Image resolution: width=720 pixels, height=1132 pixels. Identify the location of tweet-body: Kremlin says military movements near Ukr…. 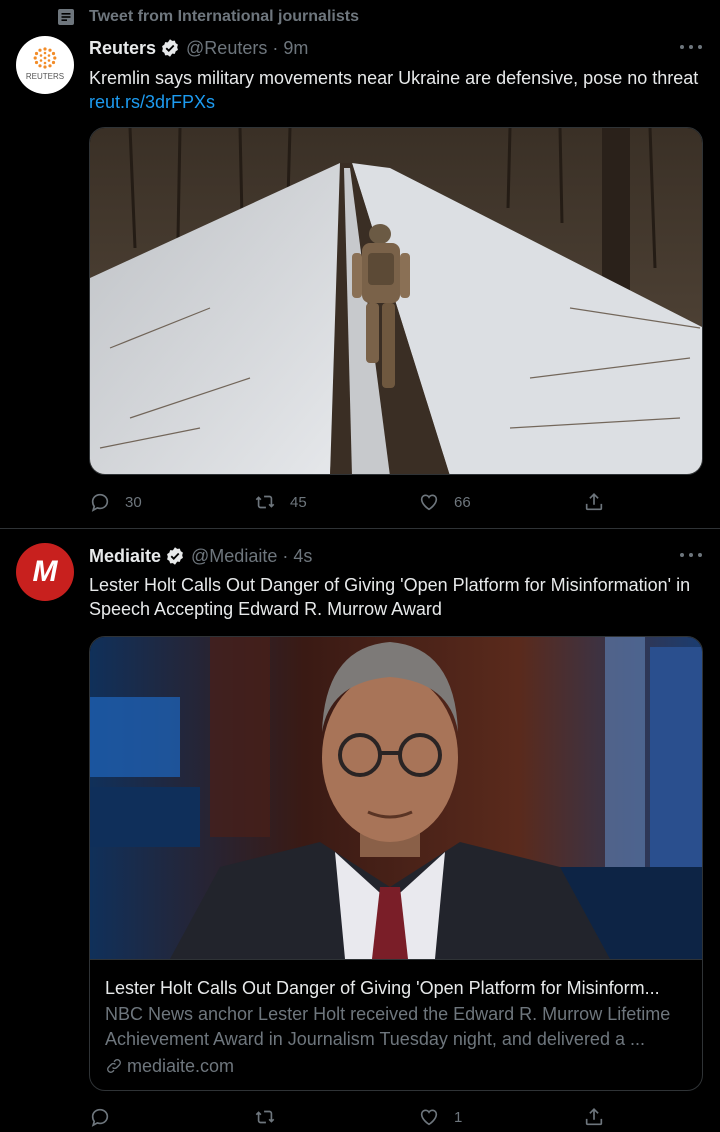
(394, 78).